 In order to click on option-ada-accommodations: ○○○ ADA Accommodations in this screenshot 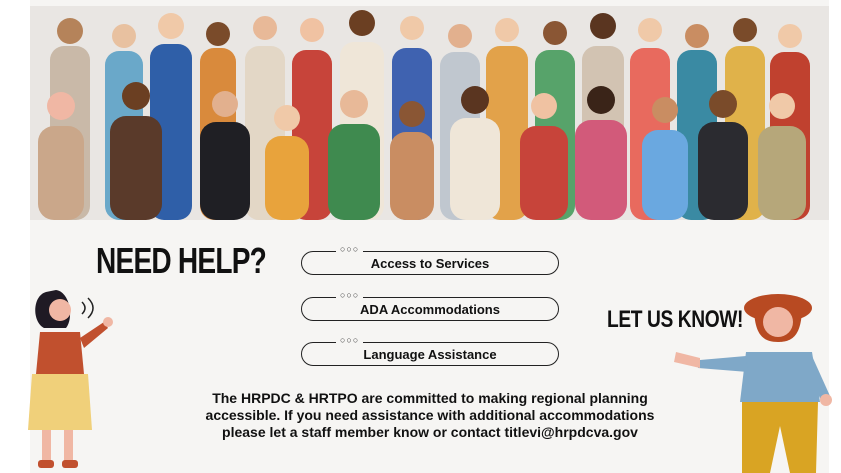, I will do `click(430, 305)`.